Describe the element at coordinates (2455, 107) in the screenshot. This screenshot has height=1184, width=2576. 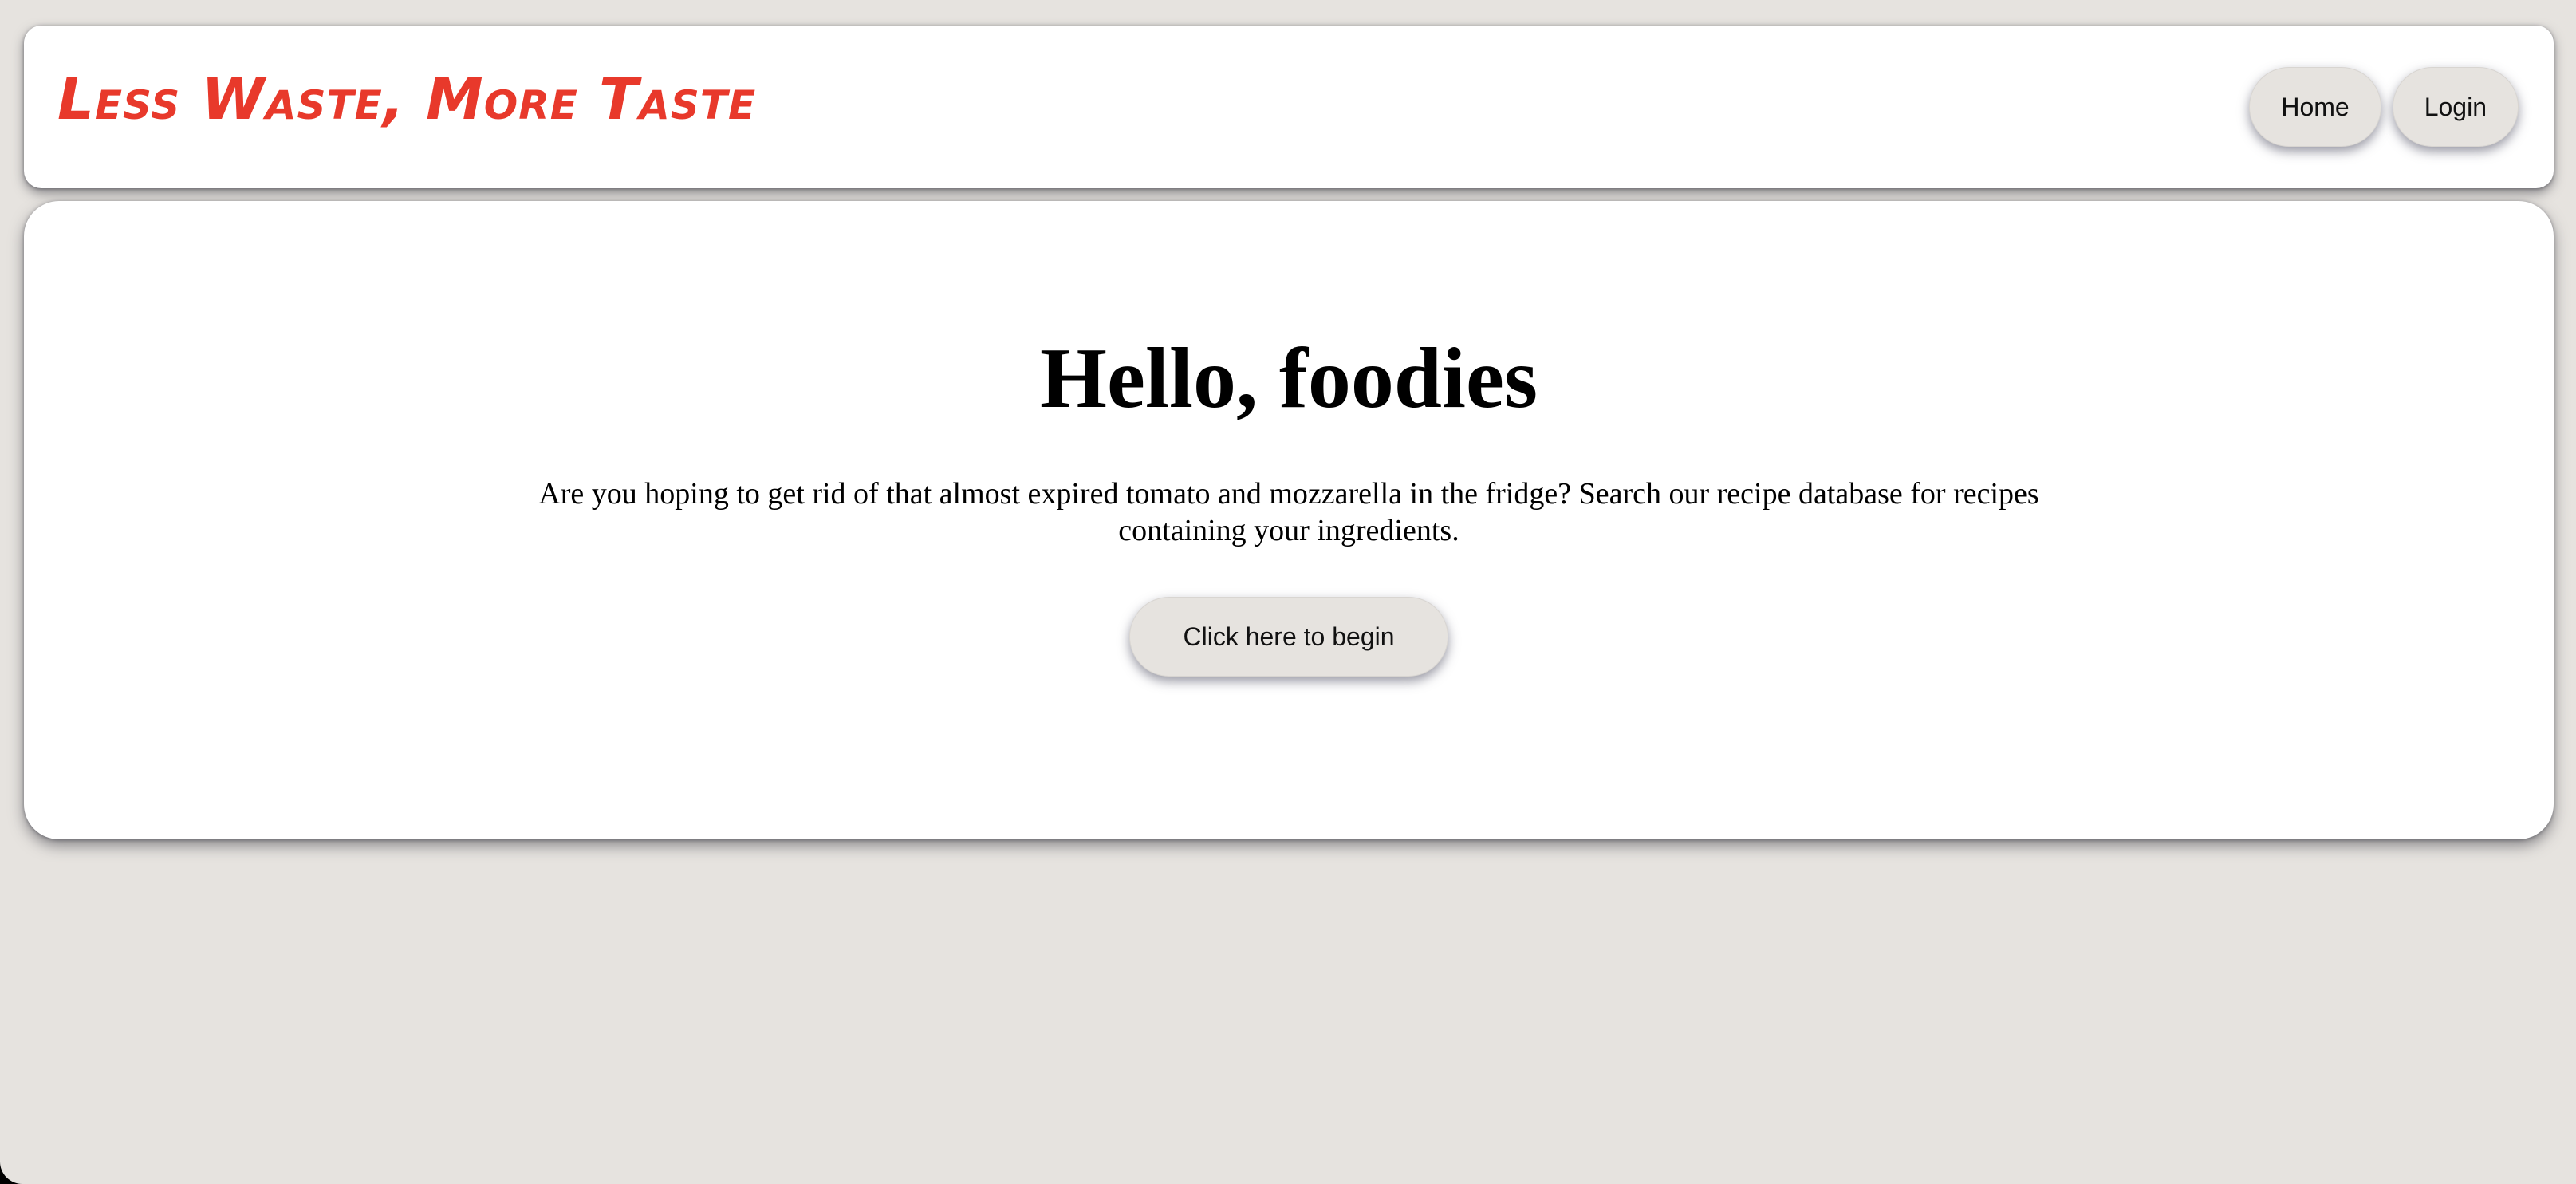
I see `login-button: Login` at that location.